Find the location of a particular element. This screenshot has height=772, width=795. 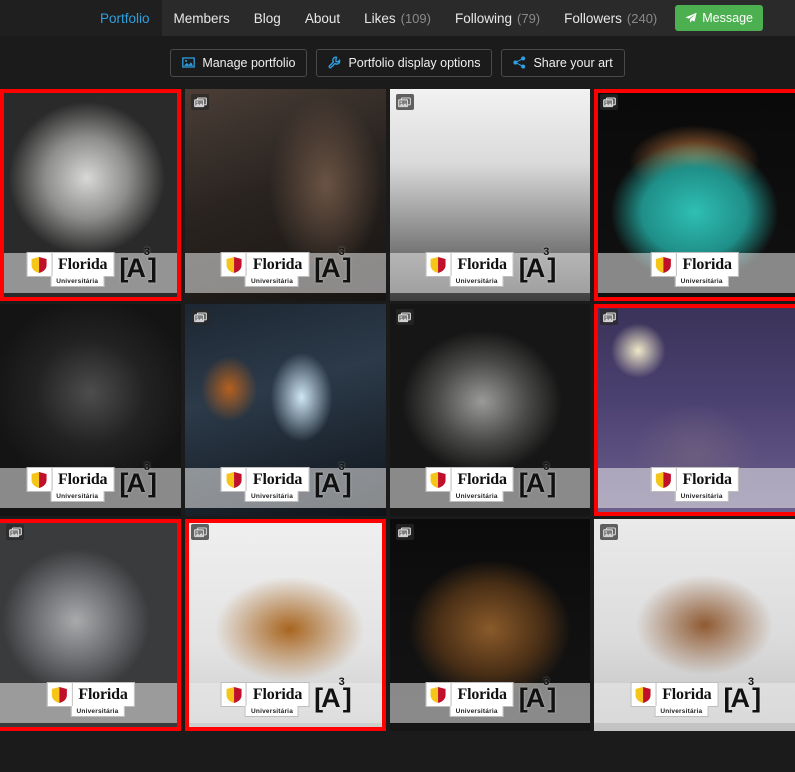

share-icon is located at coordinates (519, 62).